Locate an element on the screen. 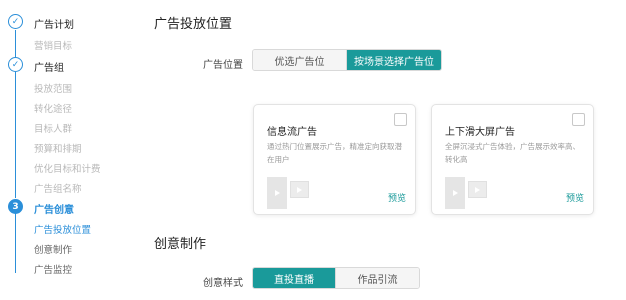 This screenshot has width=626, height=300. sidebar-item-placement: 广告投放位置 is located at coordinates (62, 229).